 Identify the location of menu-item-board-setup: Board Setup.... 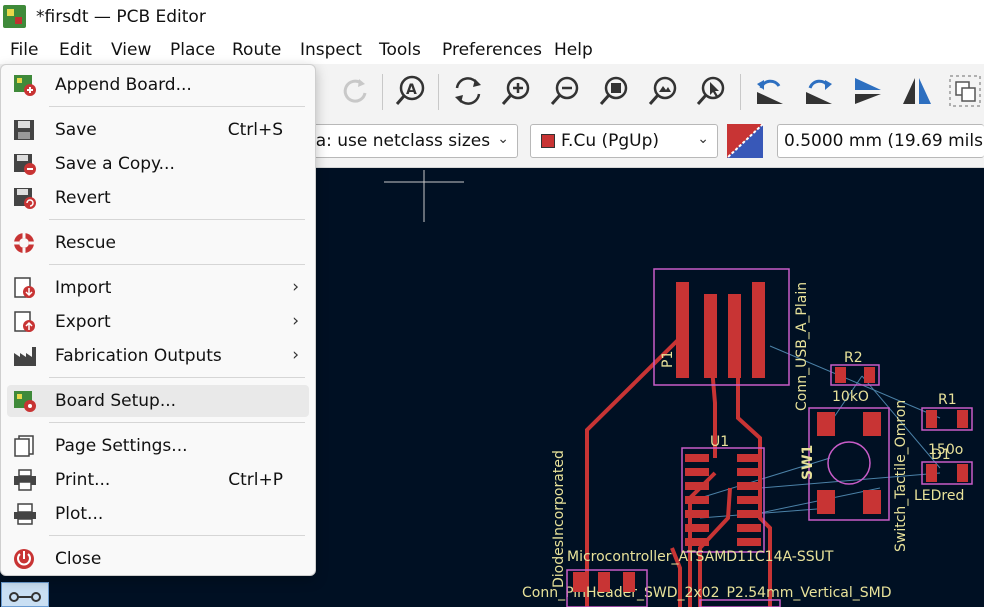
(158, 401).